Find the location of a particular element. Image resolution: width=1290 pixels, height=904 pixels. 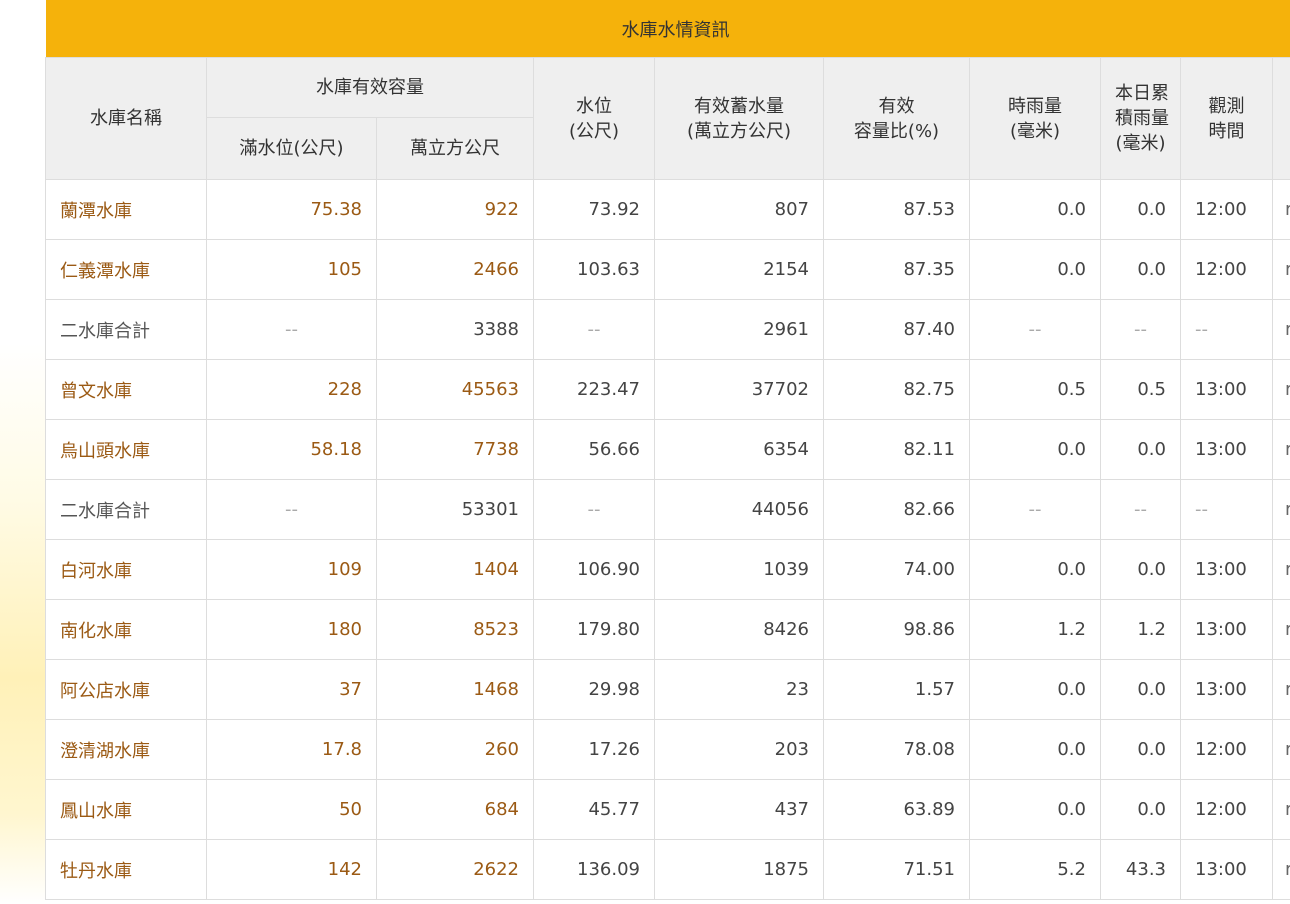

hourly-rain-cell: 5.2 is located at coordinates (1035, 869).